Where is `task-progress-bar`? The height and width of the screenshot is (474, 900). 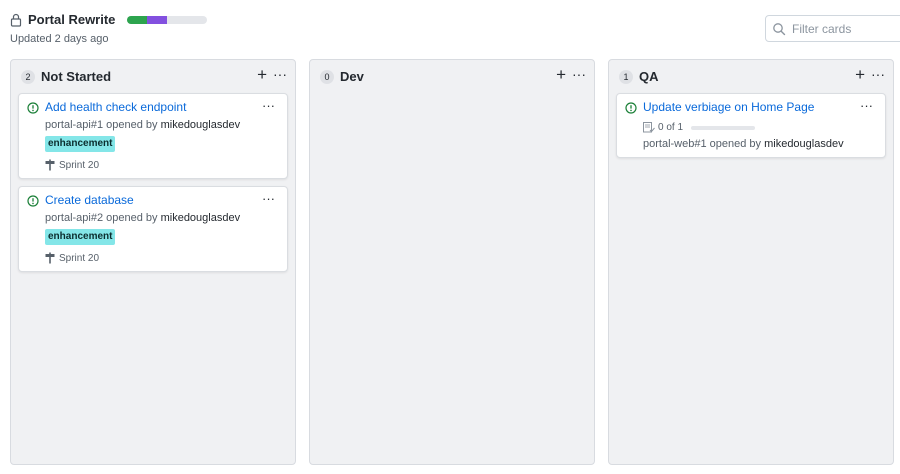 task-progress-bar is located at coordinates (723, 127).